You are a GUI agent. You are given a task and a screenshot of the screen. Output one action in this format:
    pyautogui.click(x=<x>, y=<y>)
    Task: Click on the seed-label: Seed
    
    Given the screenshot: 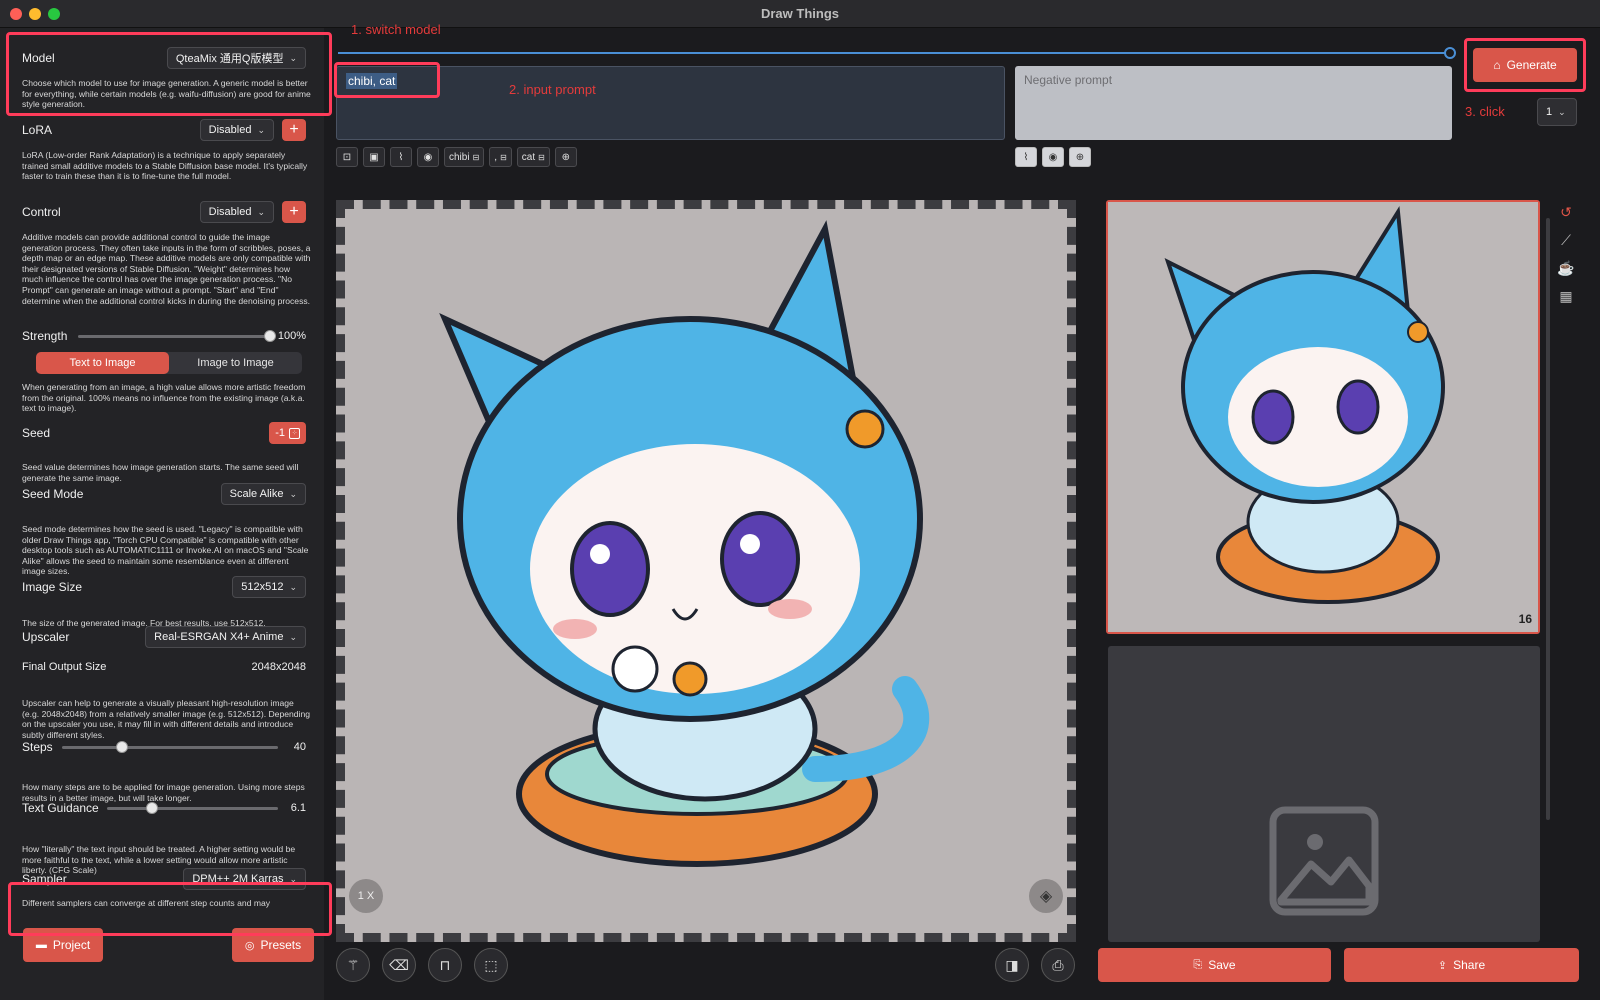 What is the action you would take?
    pyautogui.click(x=36, y=433)
    